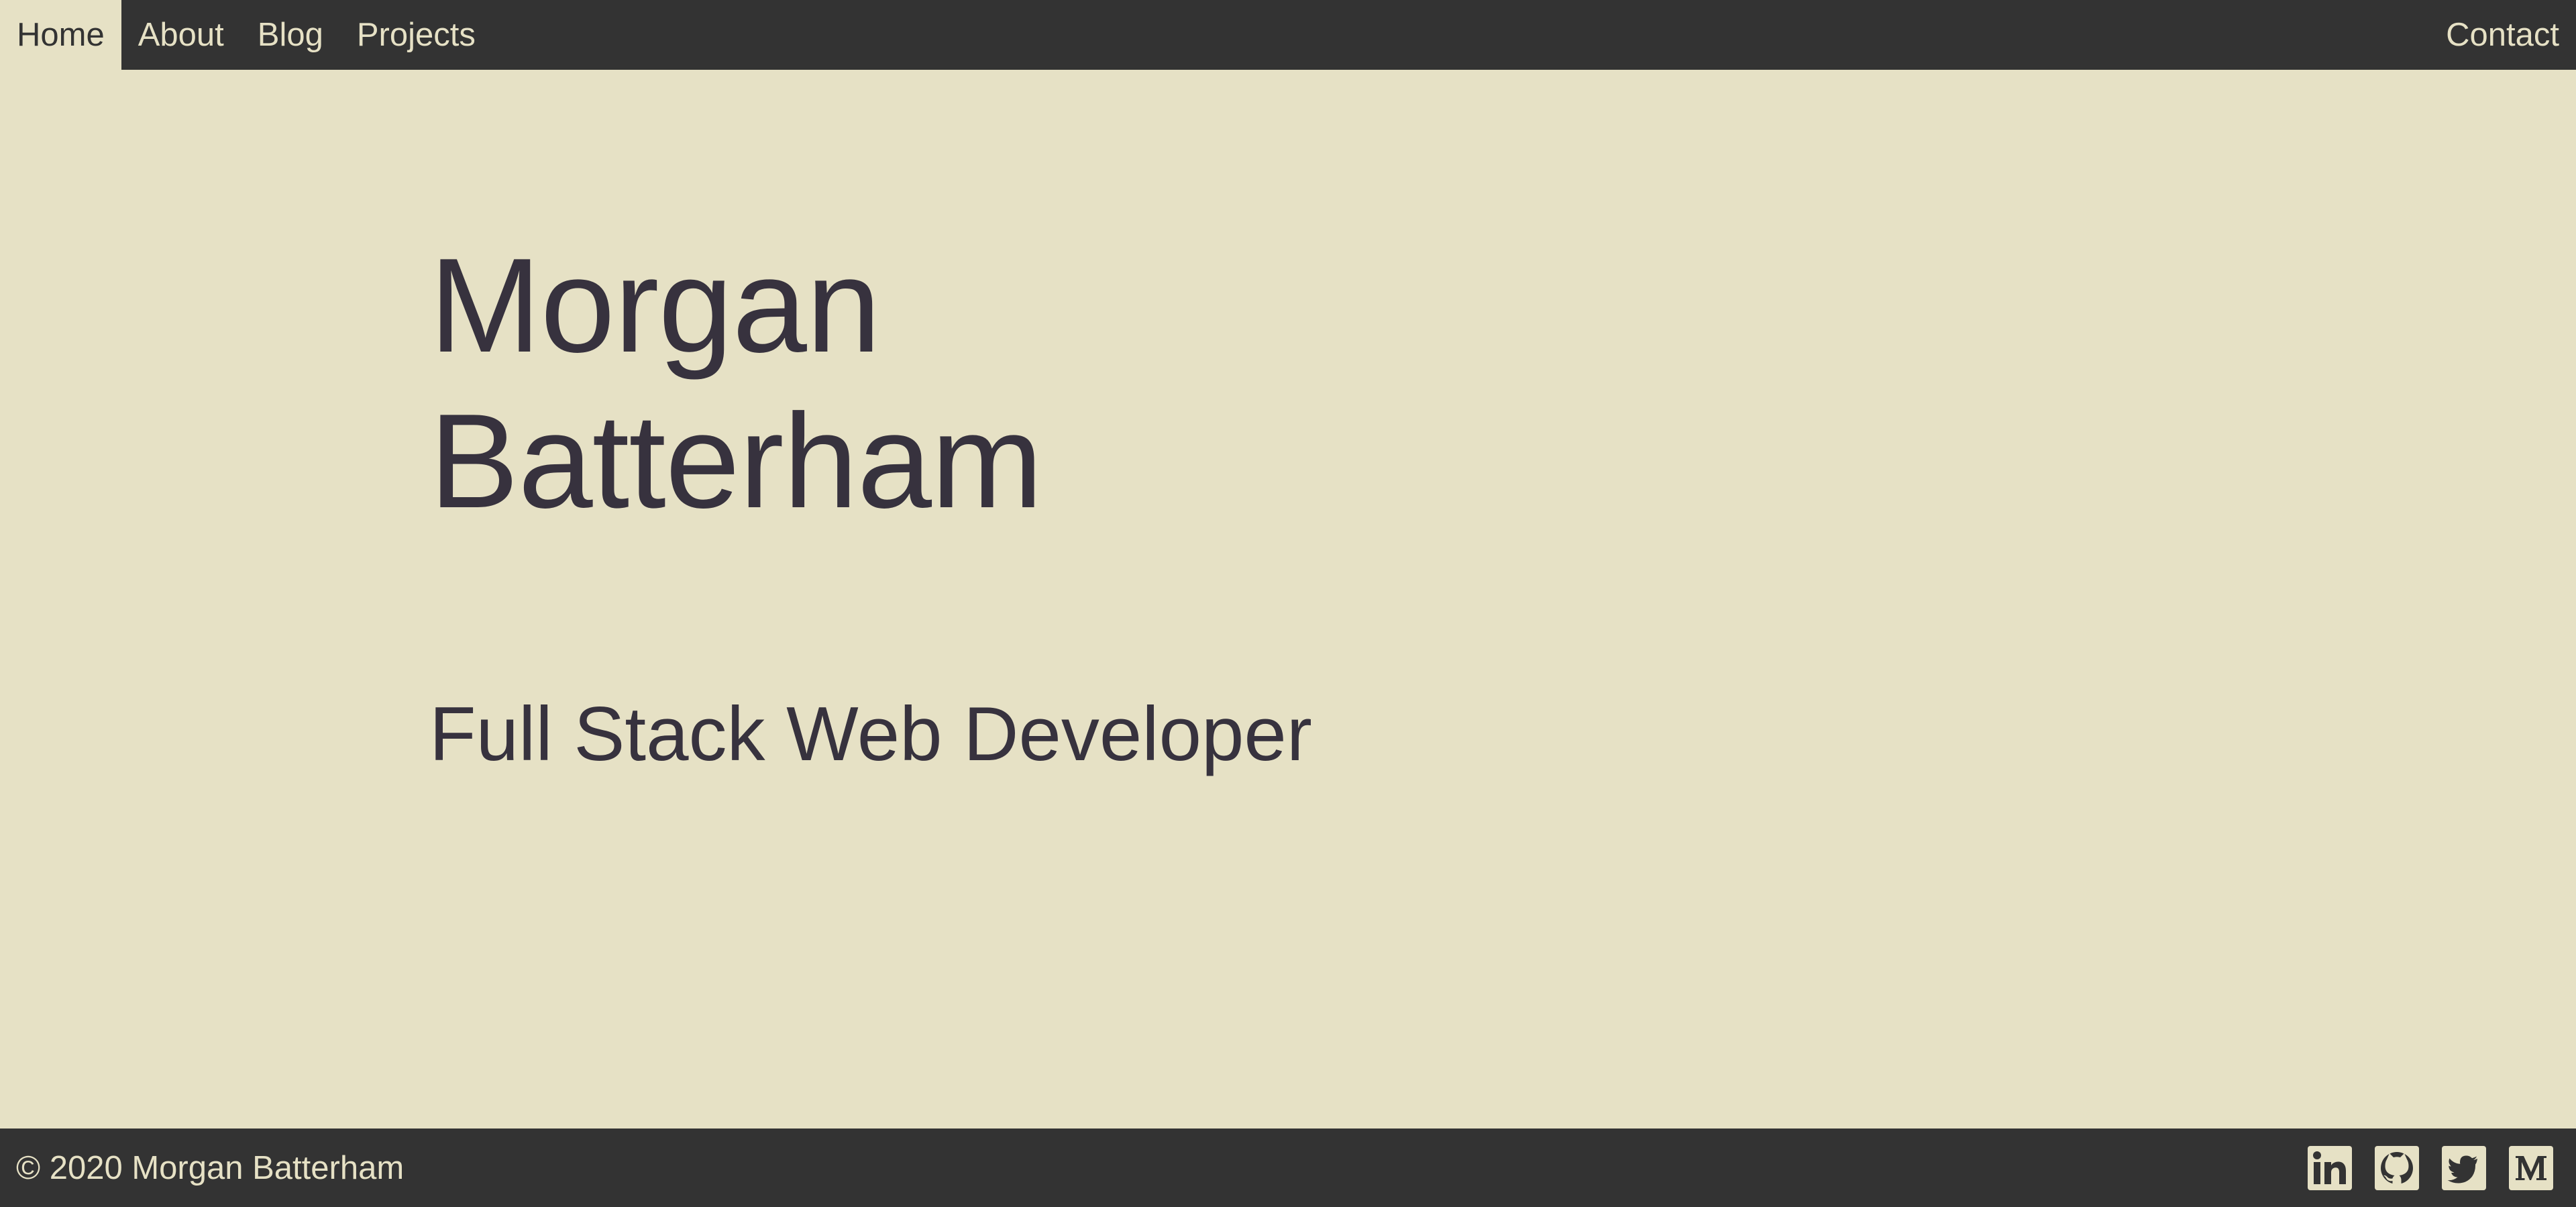 Image resolution: width=2576 pixels, height=1207 pixels. What do you see at coordinates (416, 35) in the screenshot?
I see `nav-projects-link: Projects` at bounding box center [416, 35].